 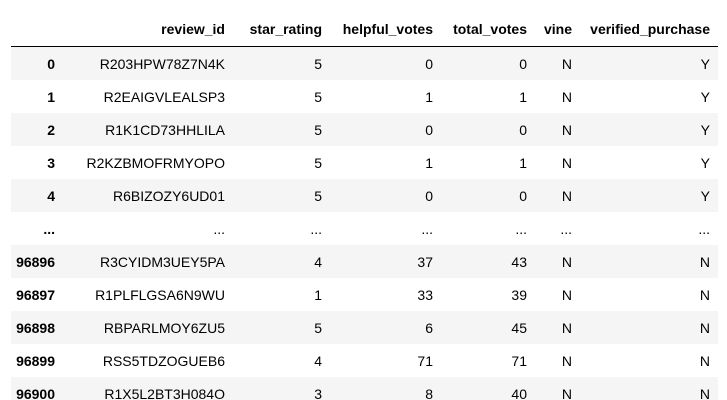 What do you see at coordinates (364, 261) in the screenshot?
I see `table-row: 96896 R3CYIDM3UEY5PA 4 37 43 N N` at bounding box center [364, 261].